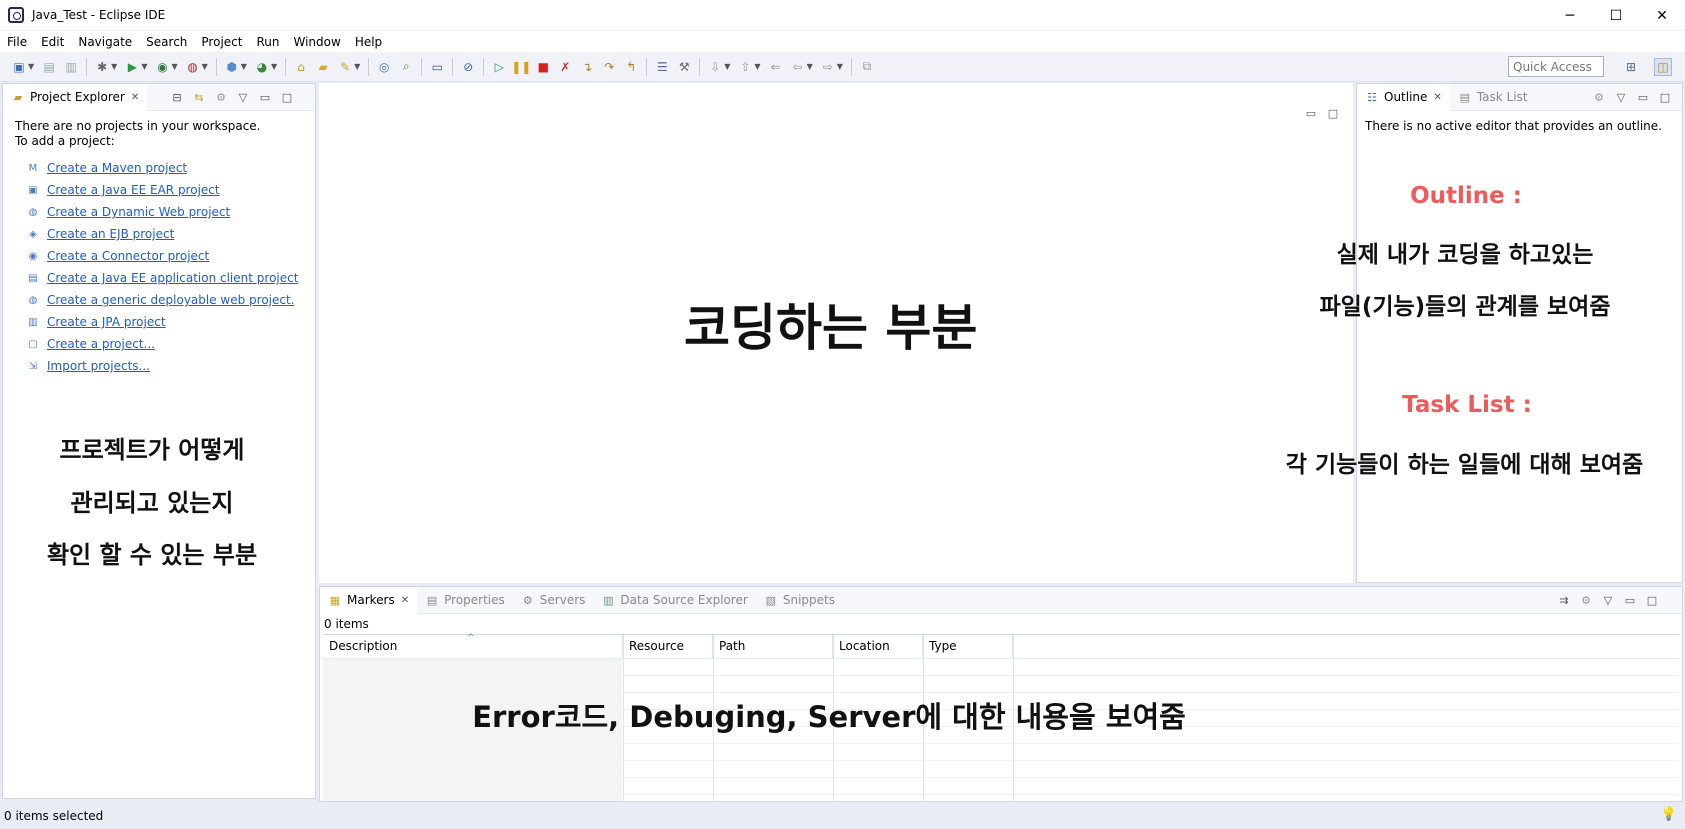 The width and height of the screenshot is (1685, 829). What do you see at coordinates (1662, 15) in the screenshot?
I see `close-button: ✕` at bounding box center [1662, 15].